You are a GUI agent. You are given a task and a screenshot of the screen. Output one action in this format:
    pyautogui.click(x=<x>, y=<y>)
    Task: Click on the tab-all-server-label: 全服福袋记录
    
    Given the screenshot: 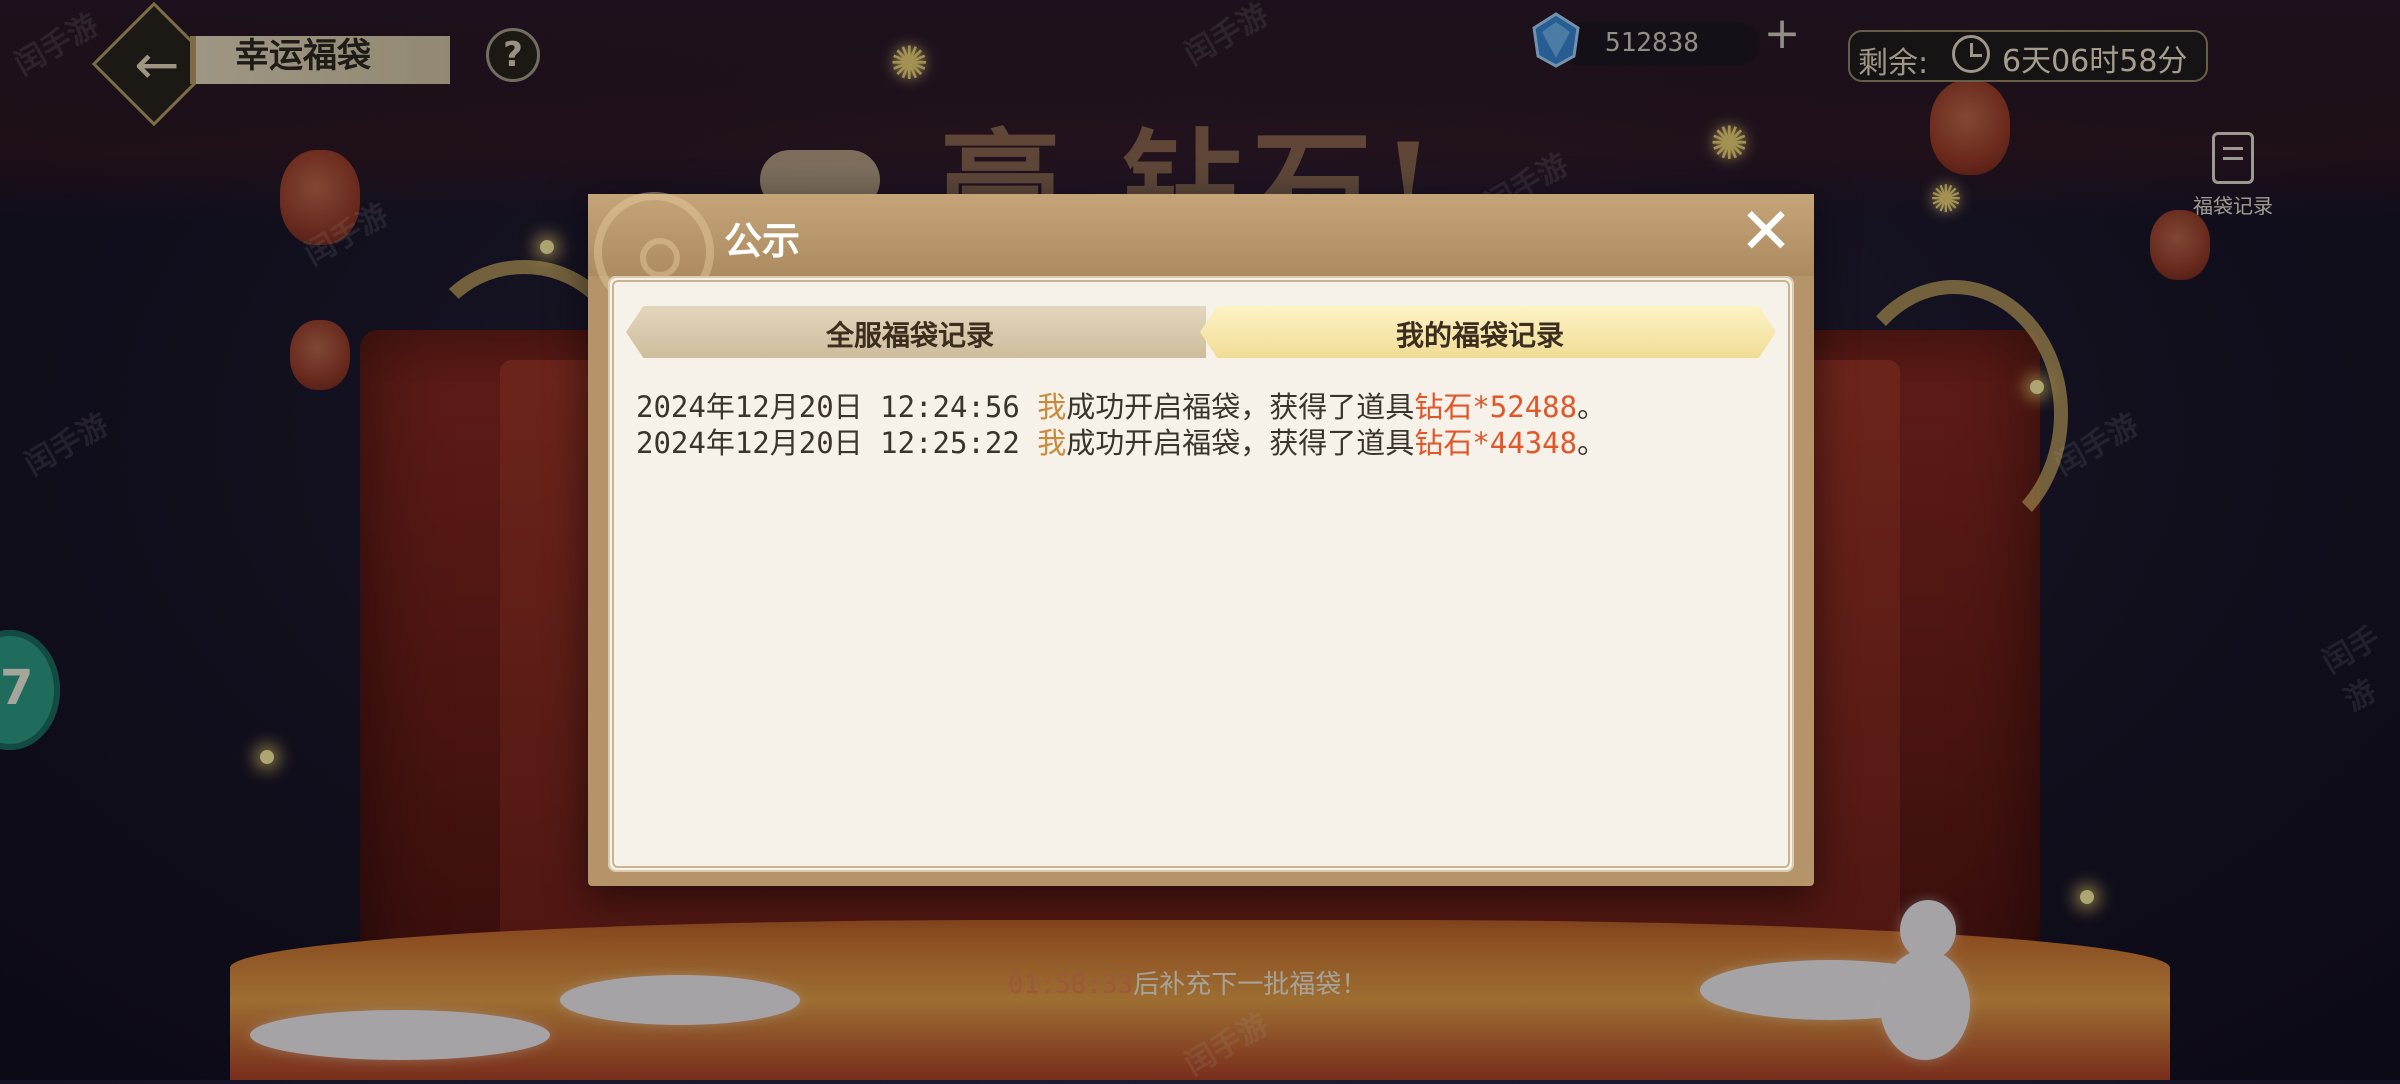 What is the action you would take?
    pyautogui.click(x=910, y=334)
    